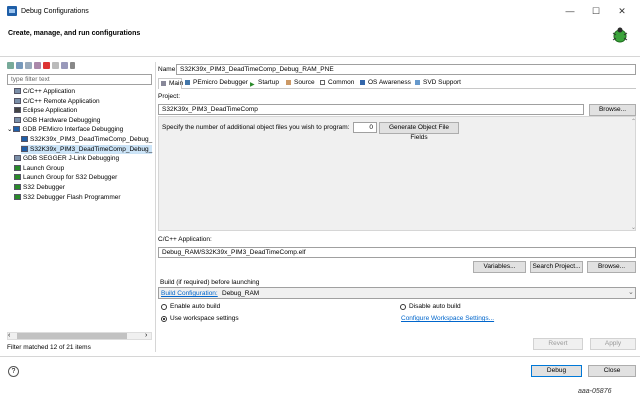 The image size is (640, 398). What do you see at coordinates (240, 293) in the screenshot?
I see `build-config-value: Debug_RAM` at bounding box center [240, 293].